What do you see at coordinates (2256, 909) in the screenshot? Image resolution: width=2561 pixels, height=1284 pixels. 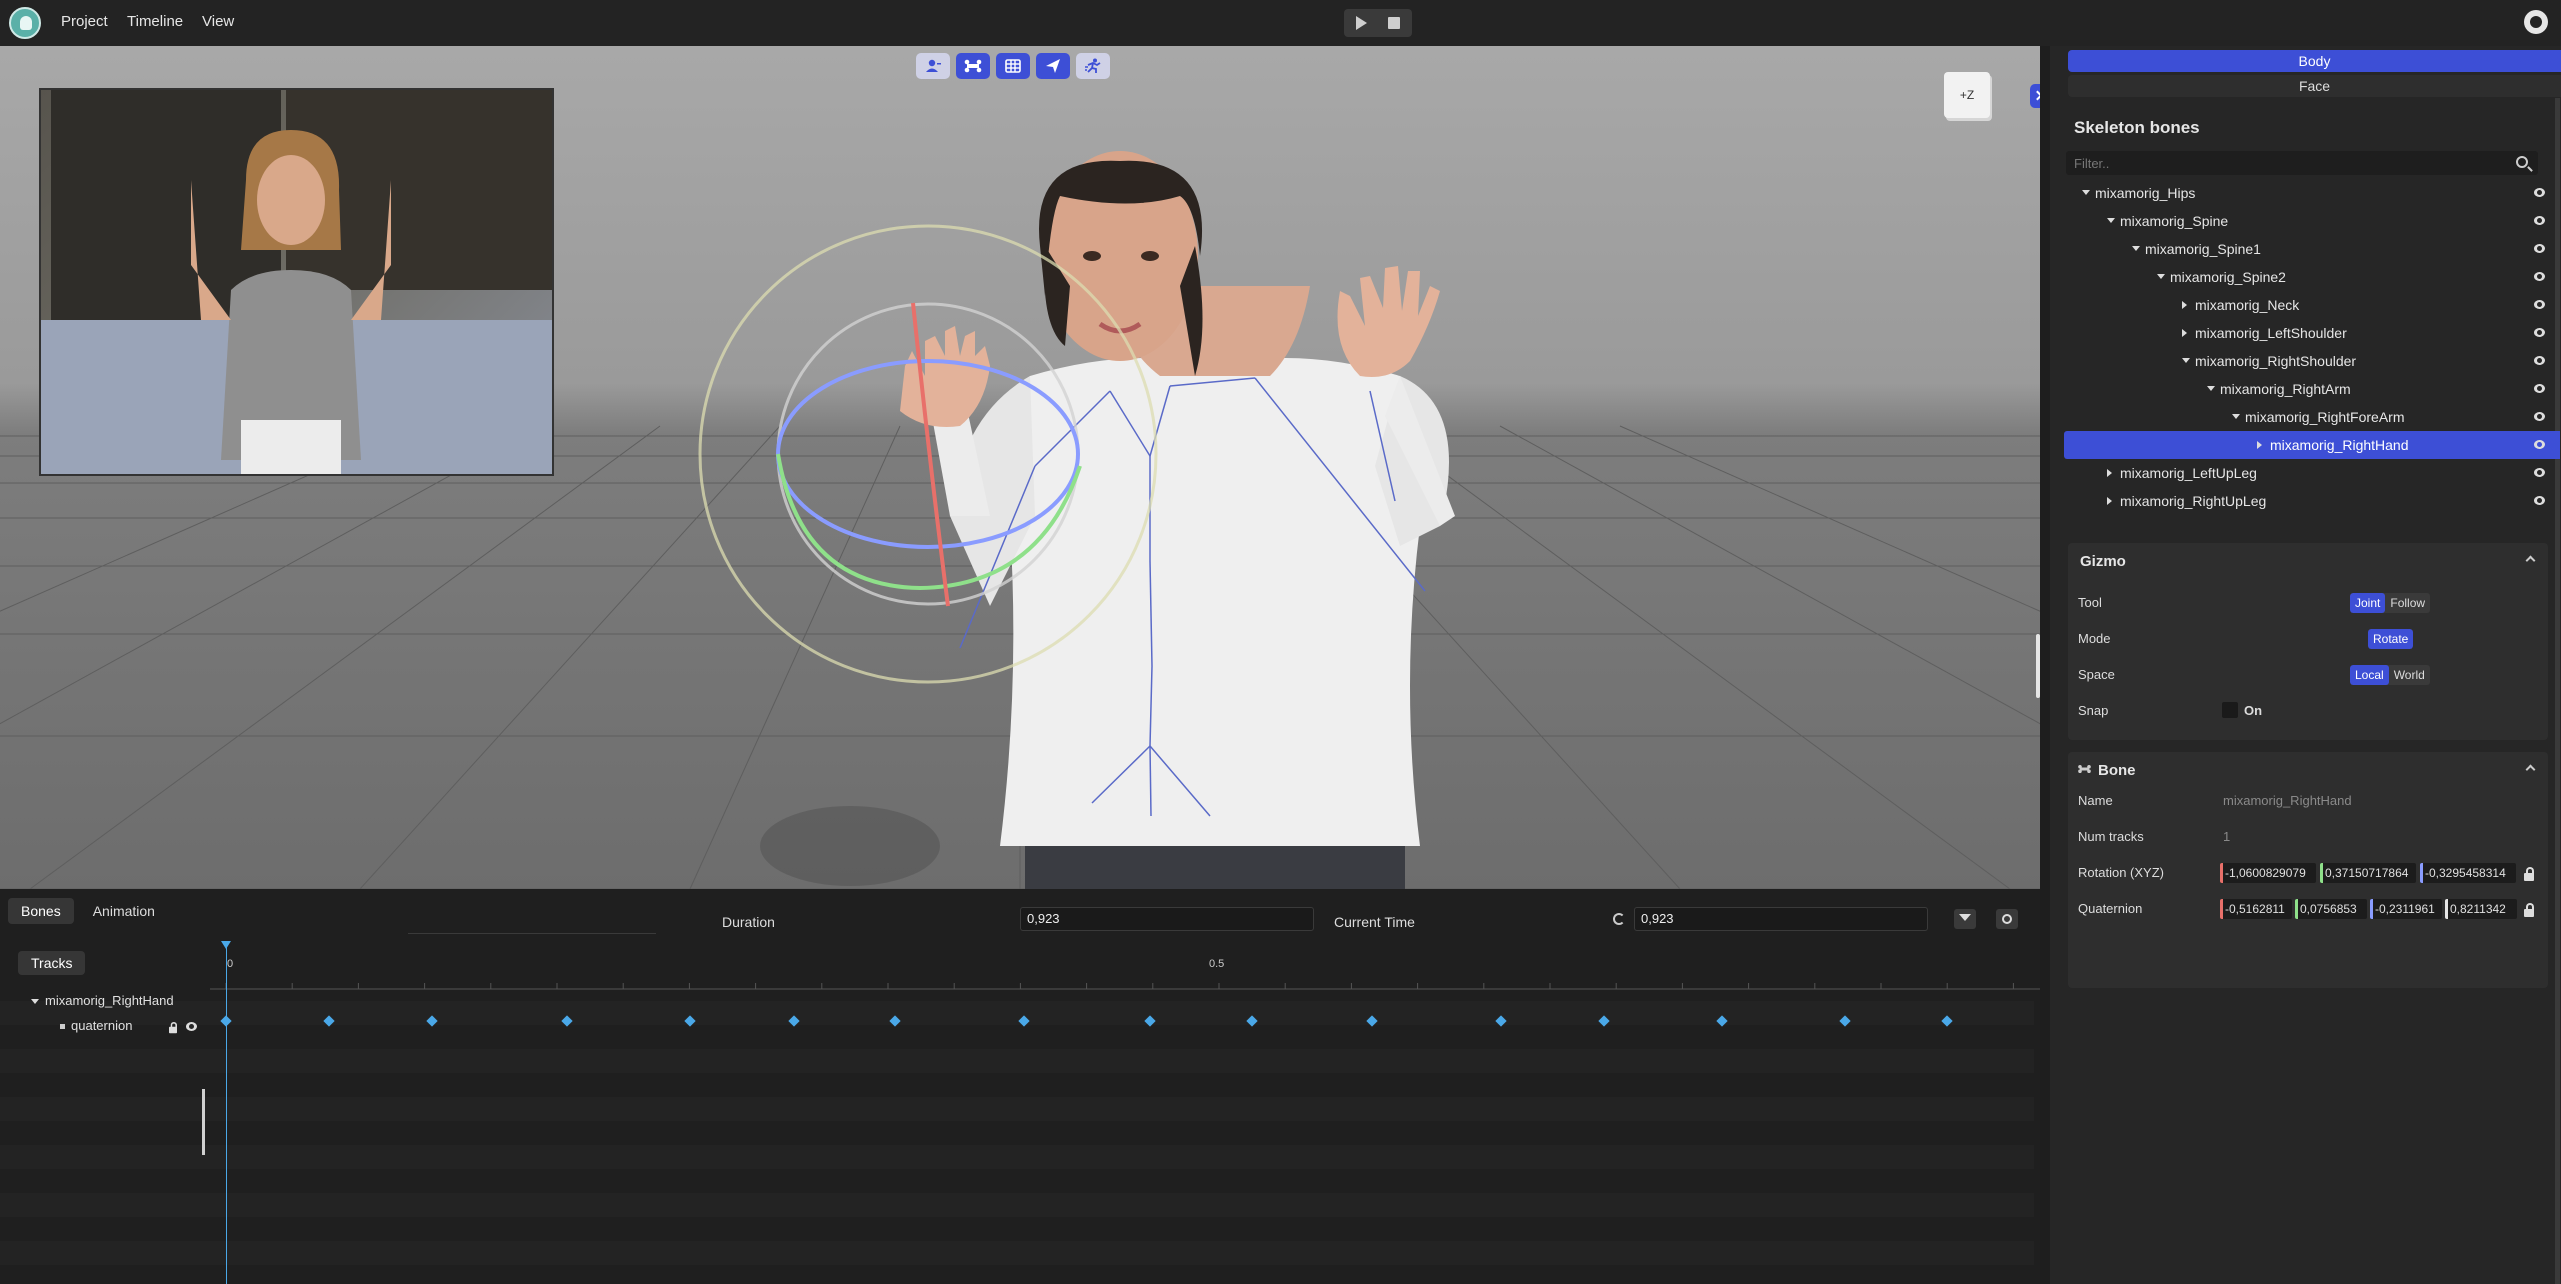 I see `quaternion-x-field: -0,5162811` at bounding box center [2256, 909].